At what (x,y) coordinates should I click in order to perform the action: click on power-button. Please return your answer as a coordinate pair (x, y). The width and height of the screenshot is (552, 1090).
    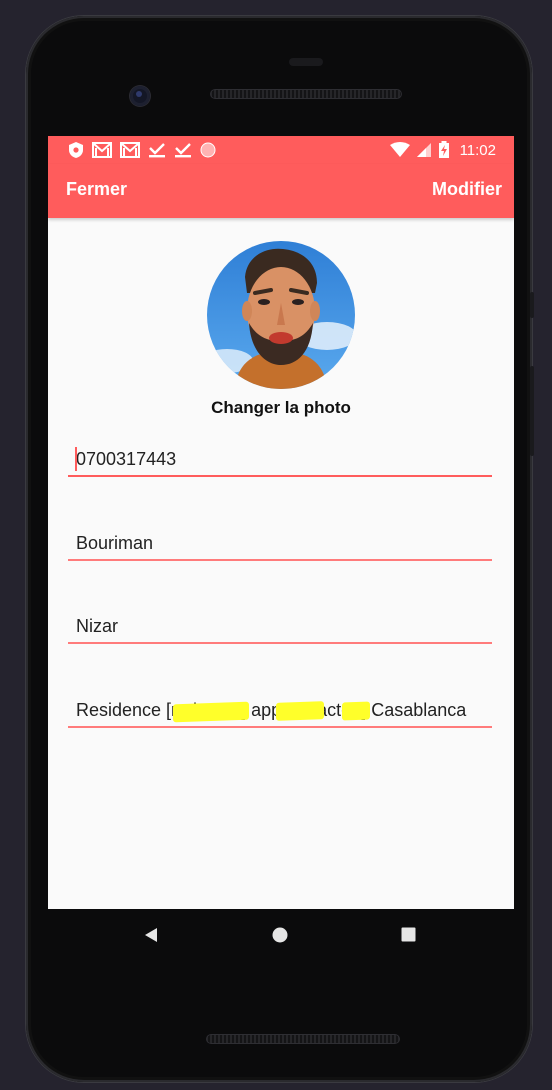
    Looking at the image, I should click on (532, 305).